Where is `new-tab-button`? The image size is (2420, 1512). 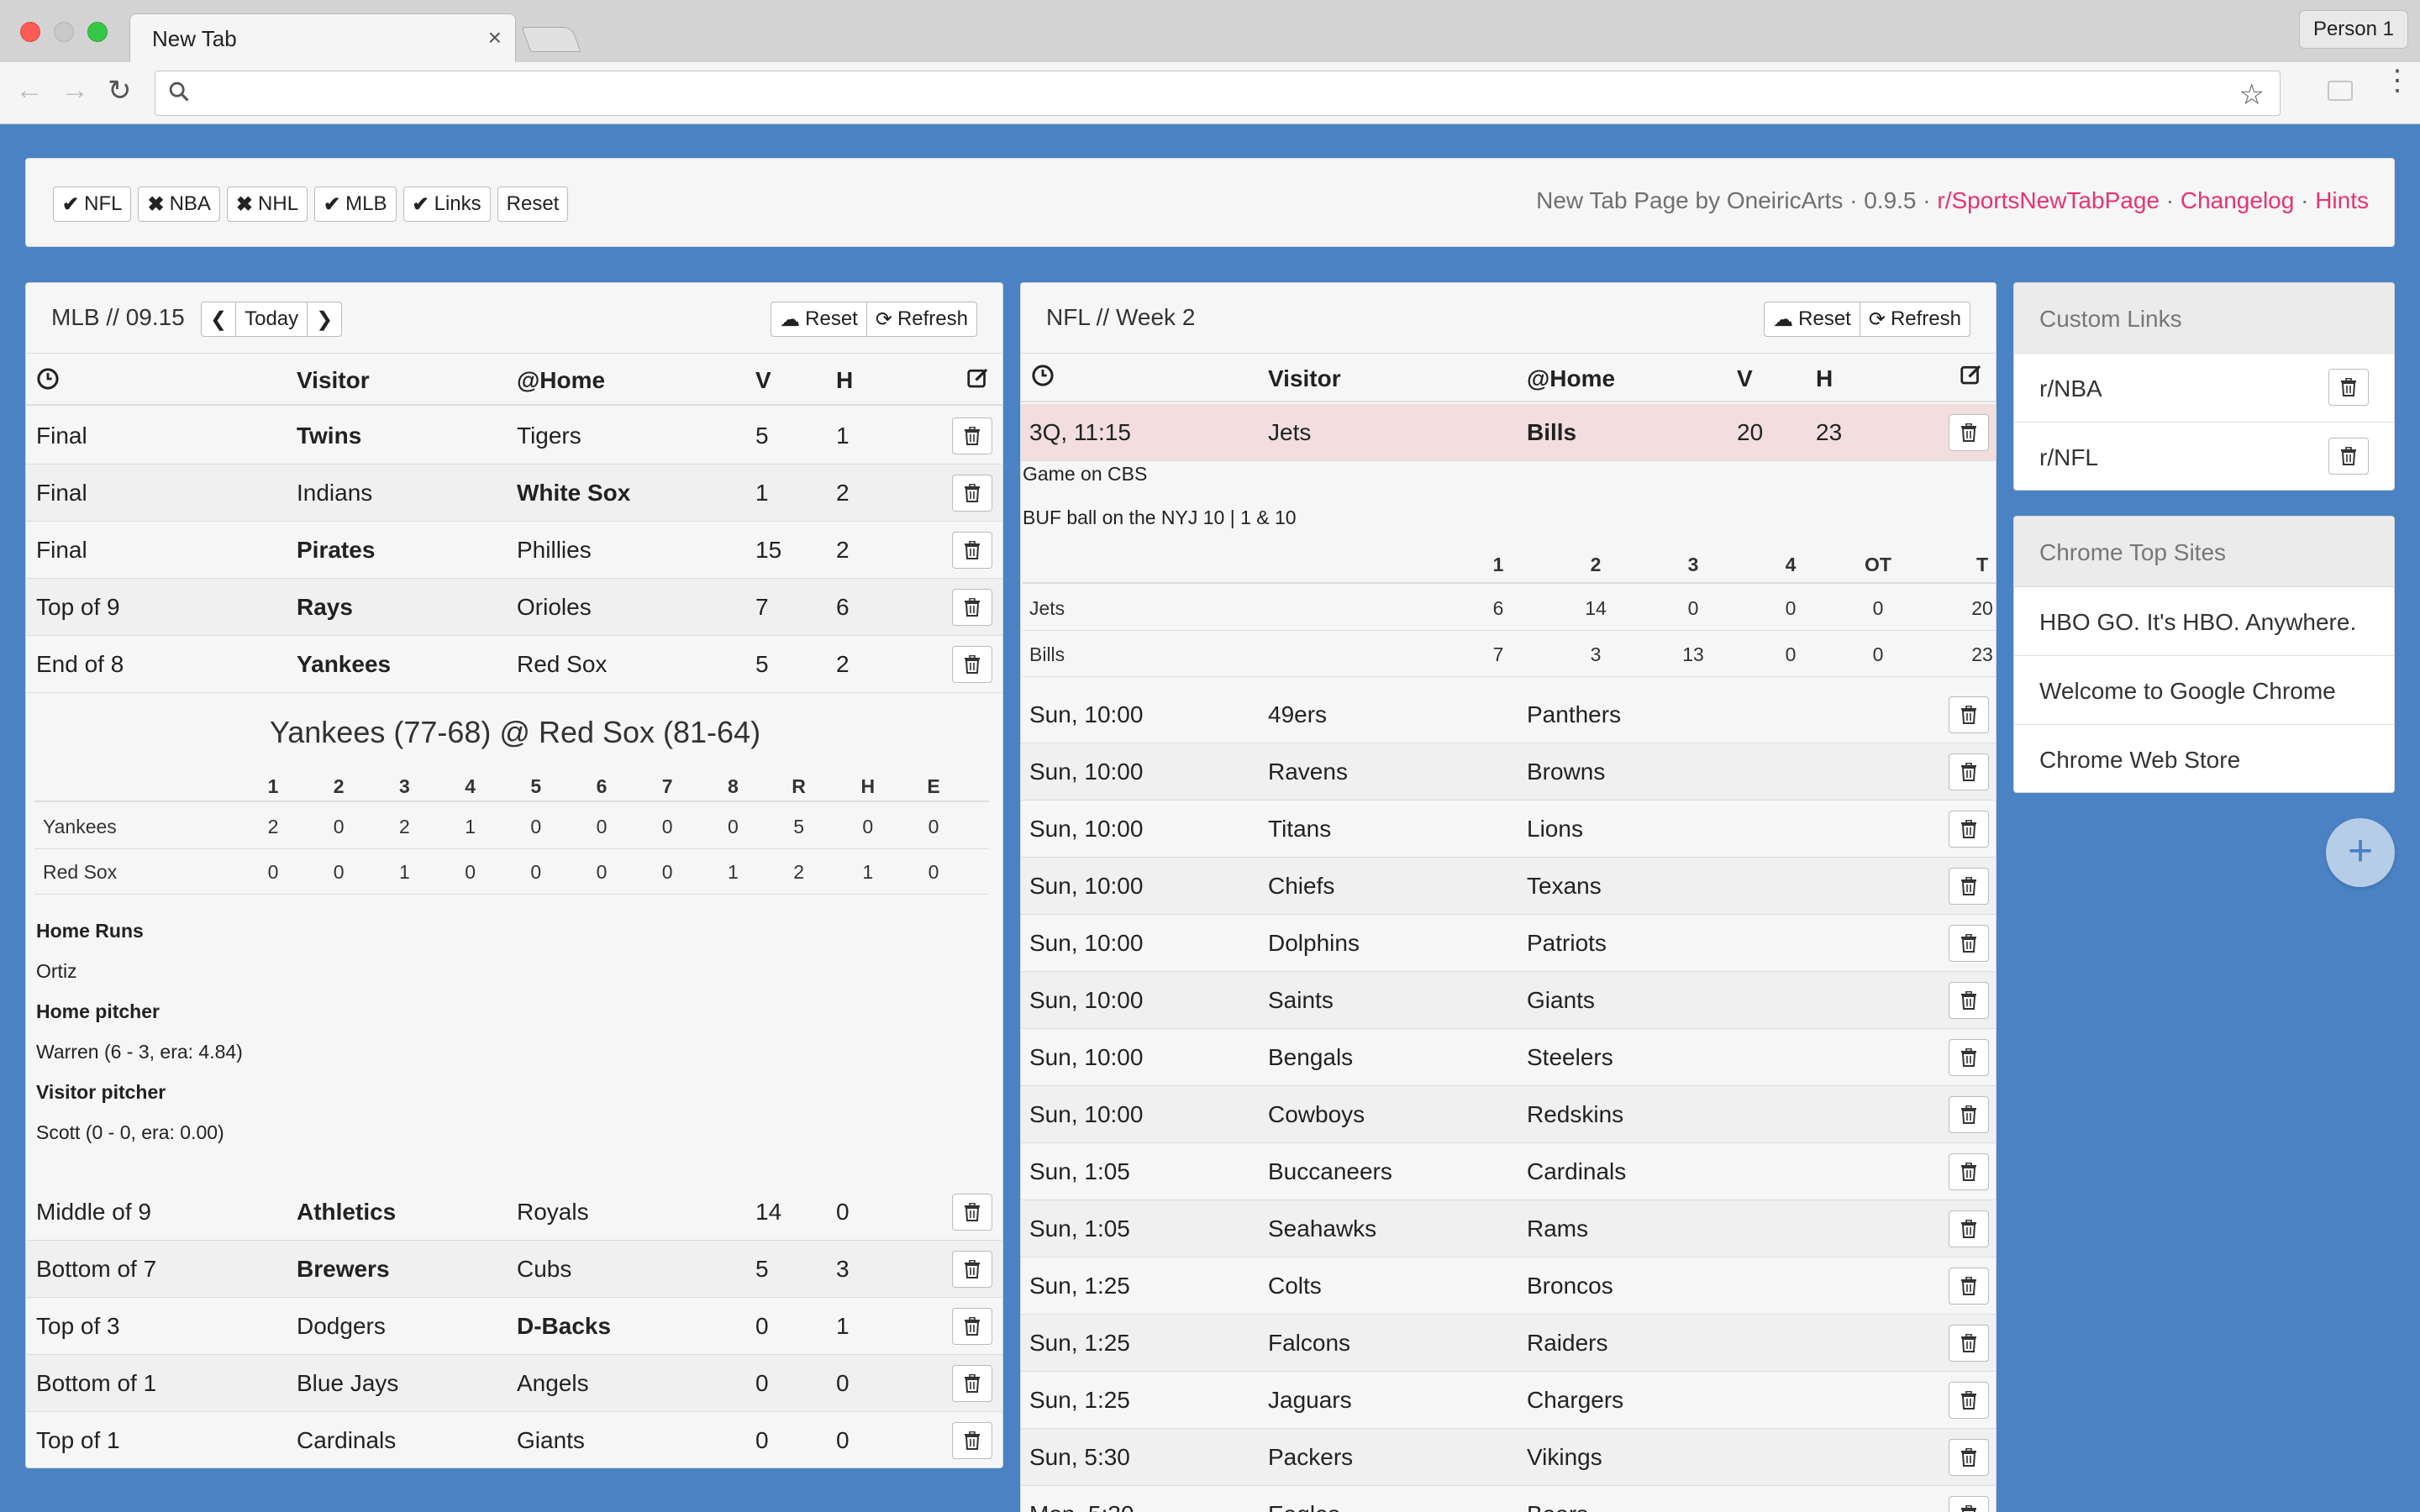 new-tab-button is located at coordinates (551, 39).